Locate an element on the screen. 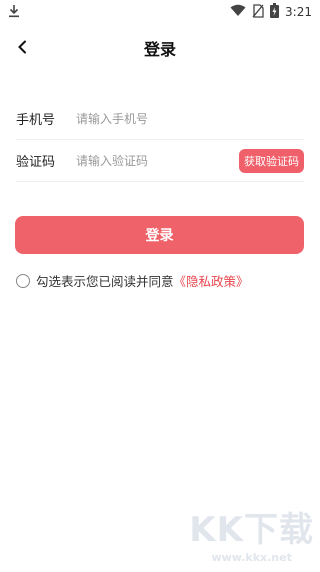 This screenshot has height=572, width=320. get-code-button: 获取验证码 is located at coordinates (271, 160).